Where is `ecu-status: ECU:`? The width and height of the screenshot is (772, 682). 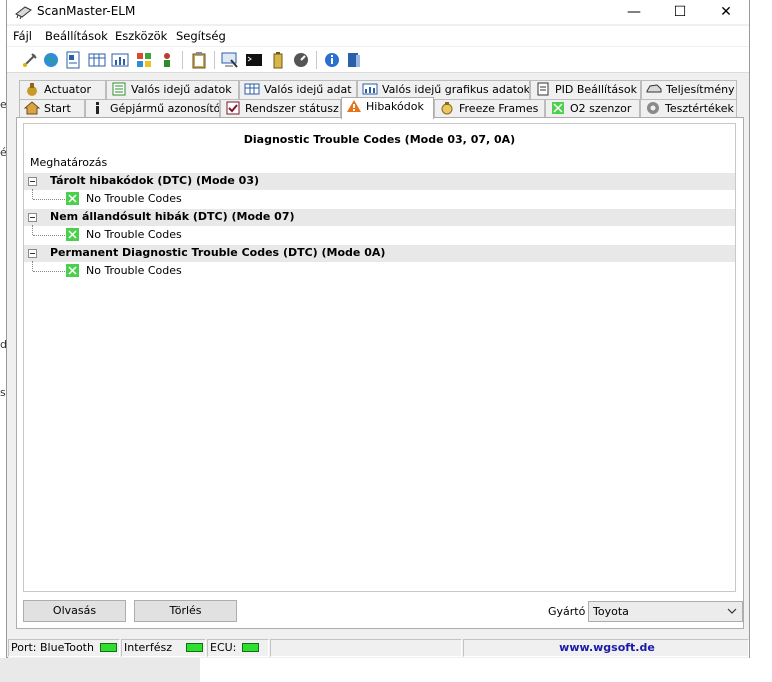
ecu-status: ECU: is located at coordinates (238, 648).